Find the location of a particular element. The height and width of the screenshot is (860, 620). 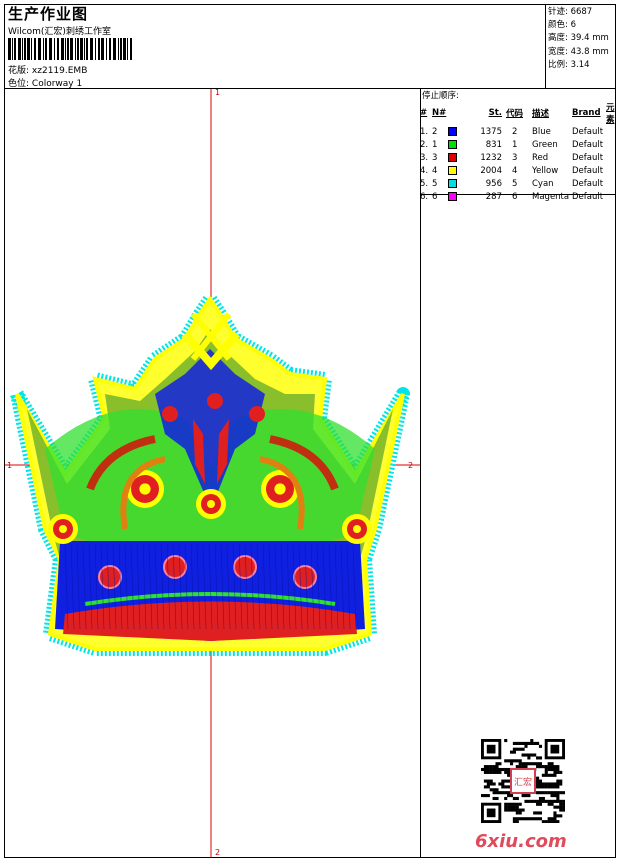

row-needle: 6 is located at coordinates (452, 196).